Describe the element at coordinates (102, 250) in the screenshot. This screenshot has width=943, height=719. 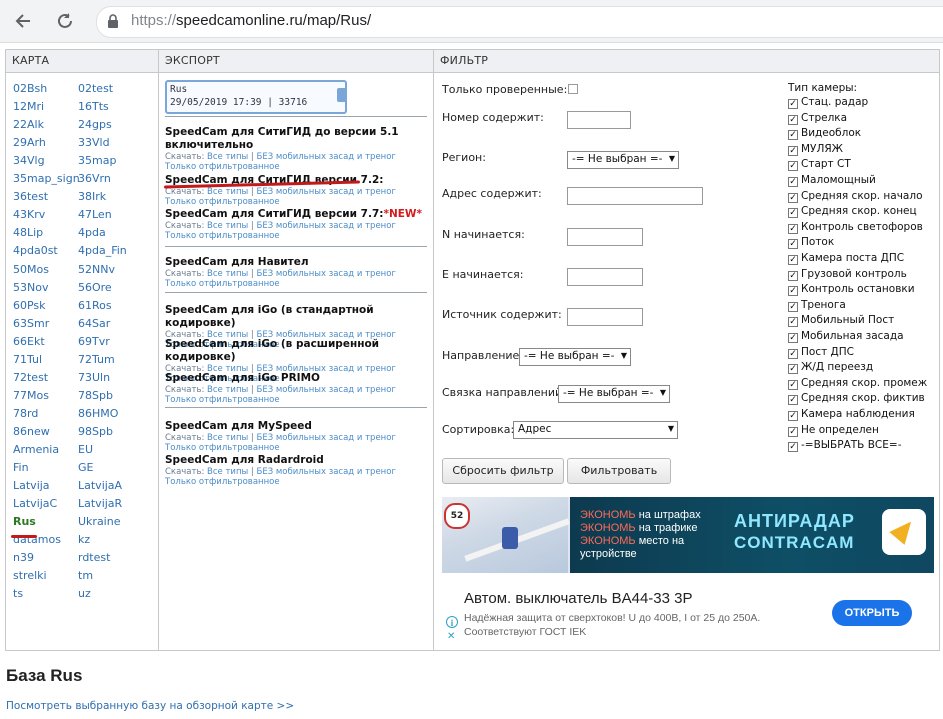
I see `map-link: 4pda_Fin` at that location.